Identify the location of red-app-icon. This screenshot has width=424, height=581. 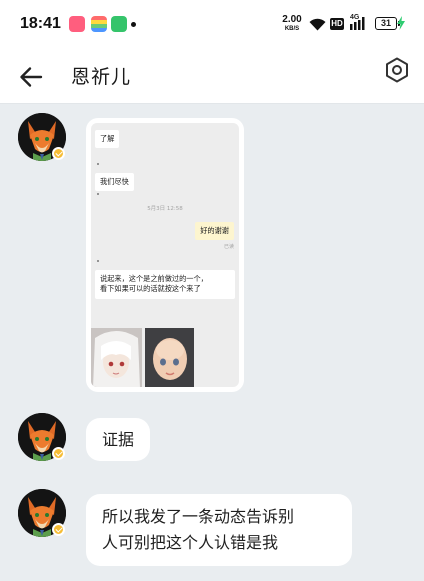
(77, 24).